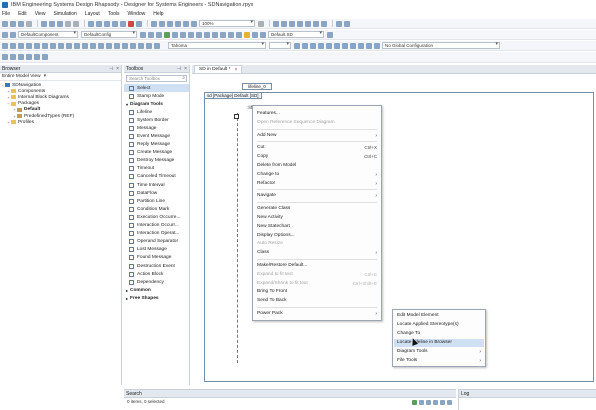 The image size is (596, 410). What do you see at coordinates (317, 292) in the screenshot?
I see `ctx-bring-to-front: Bring To Front` at bounding box center [317, 292].